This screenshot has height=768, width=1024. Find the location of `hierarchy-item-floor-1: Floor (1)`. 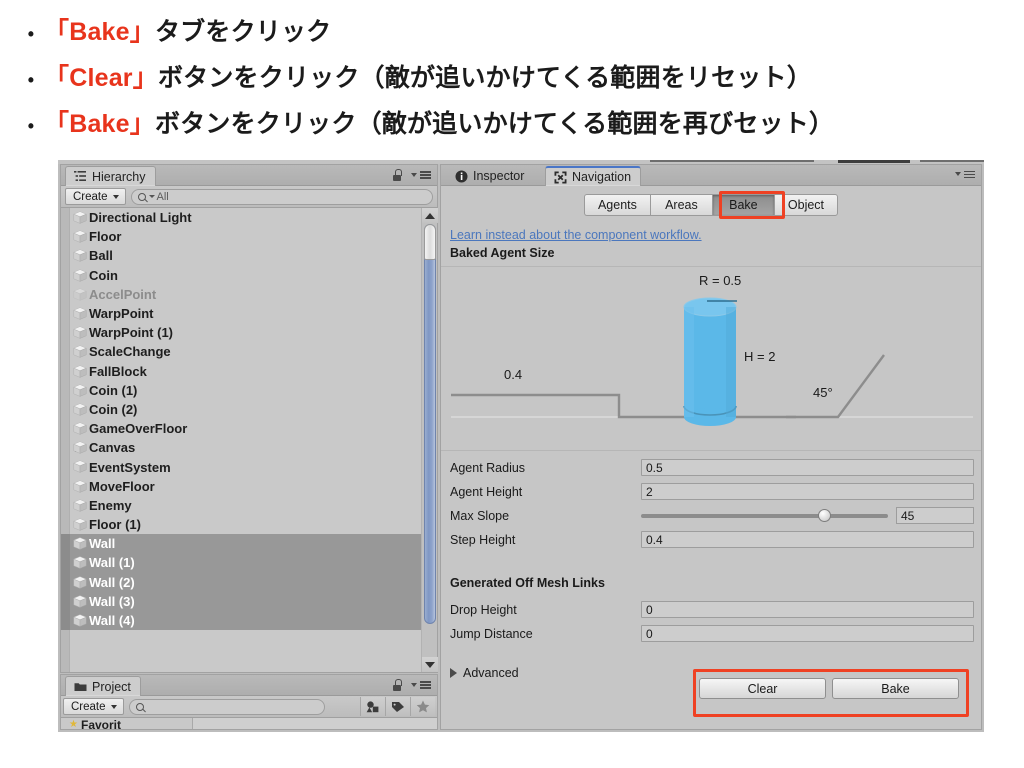

hierarchy-item-floor-1: Floor (1) is located at coordinates (249, 524).